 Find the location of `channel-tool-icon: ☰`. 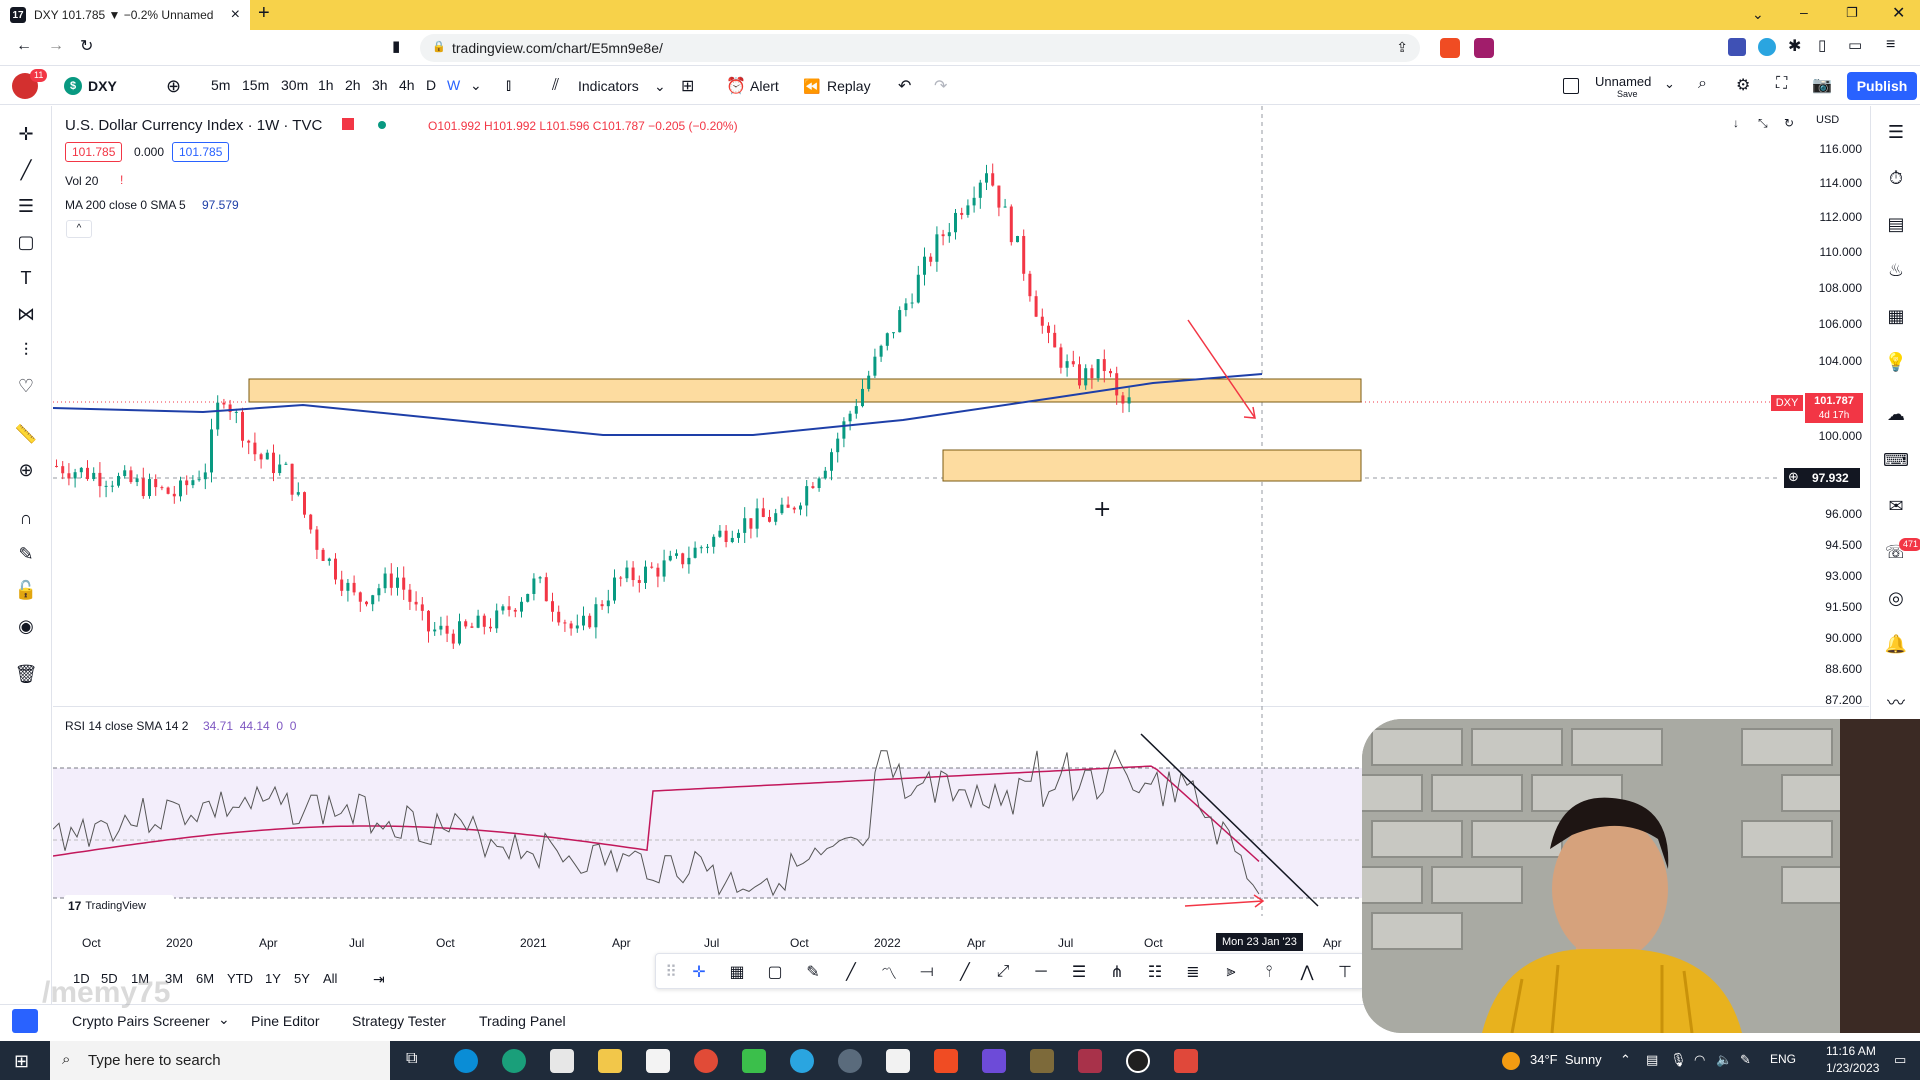

channel-tool-icon: ☰ is located at coordinates (1079, 972).